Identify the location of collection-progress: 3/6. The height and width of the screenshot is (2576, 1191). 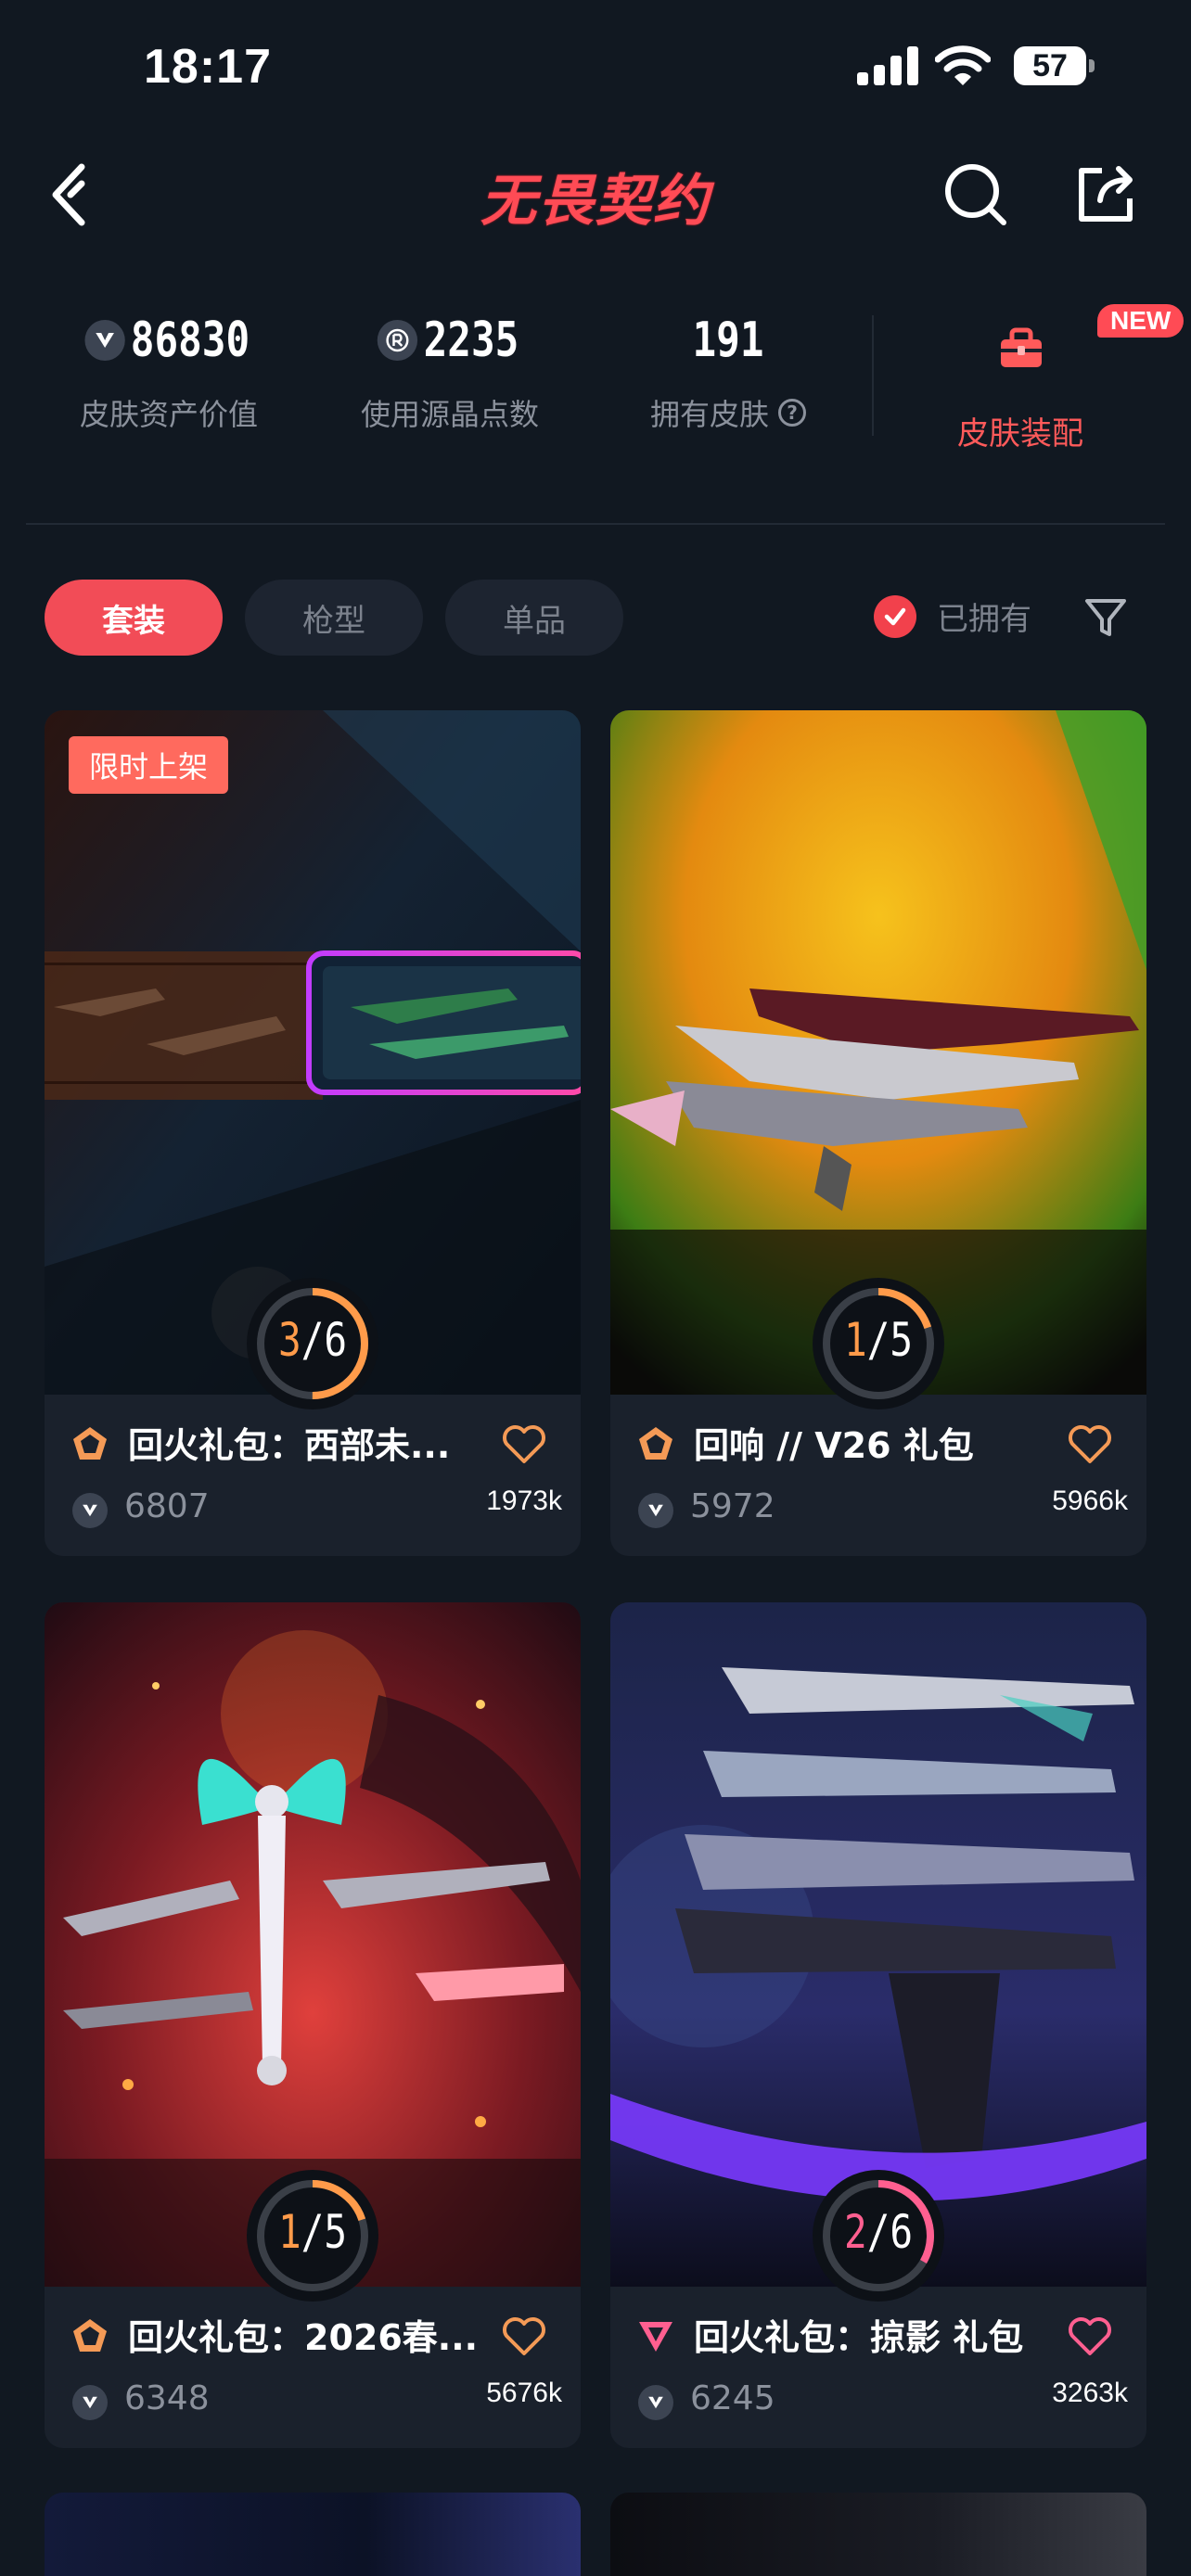
(312, 1344).